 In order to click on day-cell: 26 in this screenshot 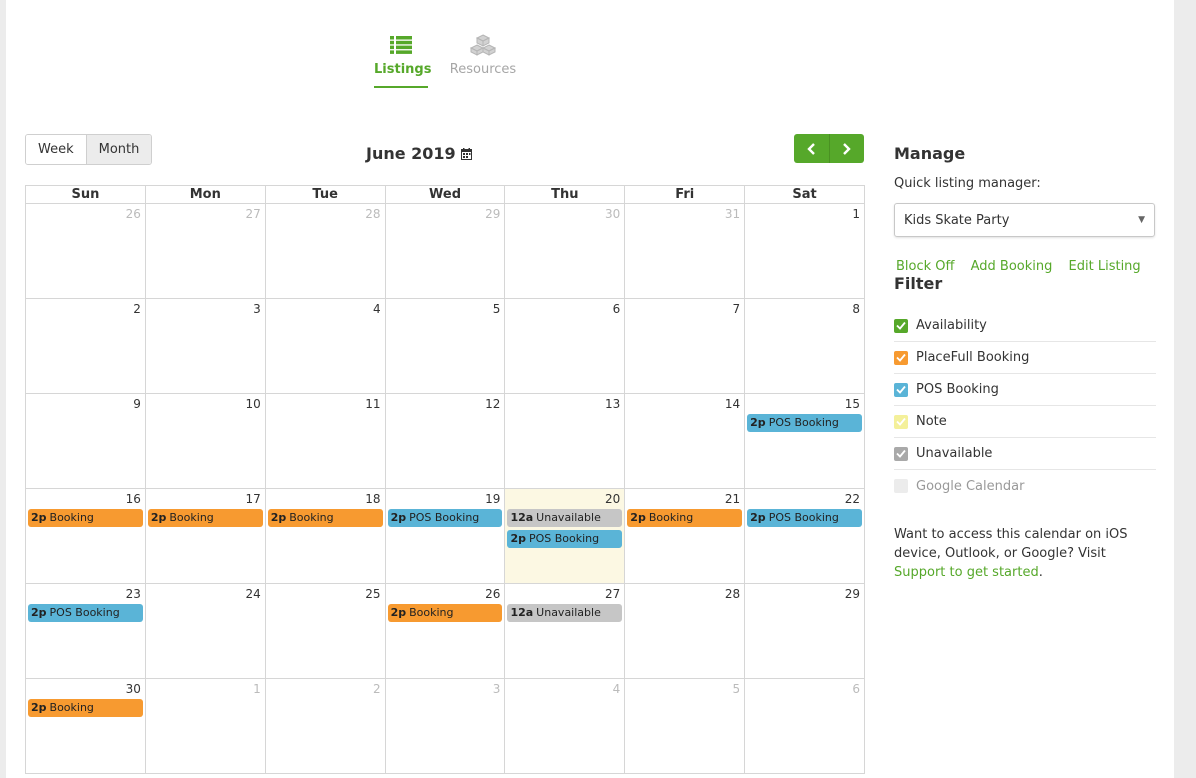, I will do `click(86, 251)`.